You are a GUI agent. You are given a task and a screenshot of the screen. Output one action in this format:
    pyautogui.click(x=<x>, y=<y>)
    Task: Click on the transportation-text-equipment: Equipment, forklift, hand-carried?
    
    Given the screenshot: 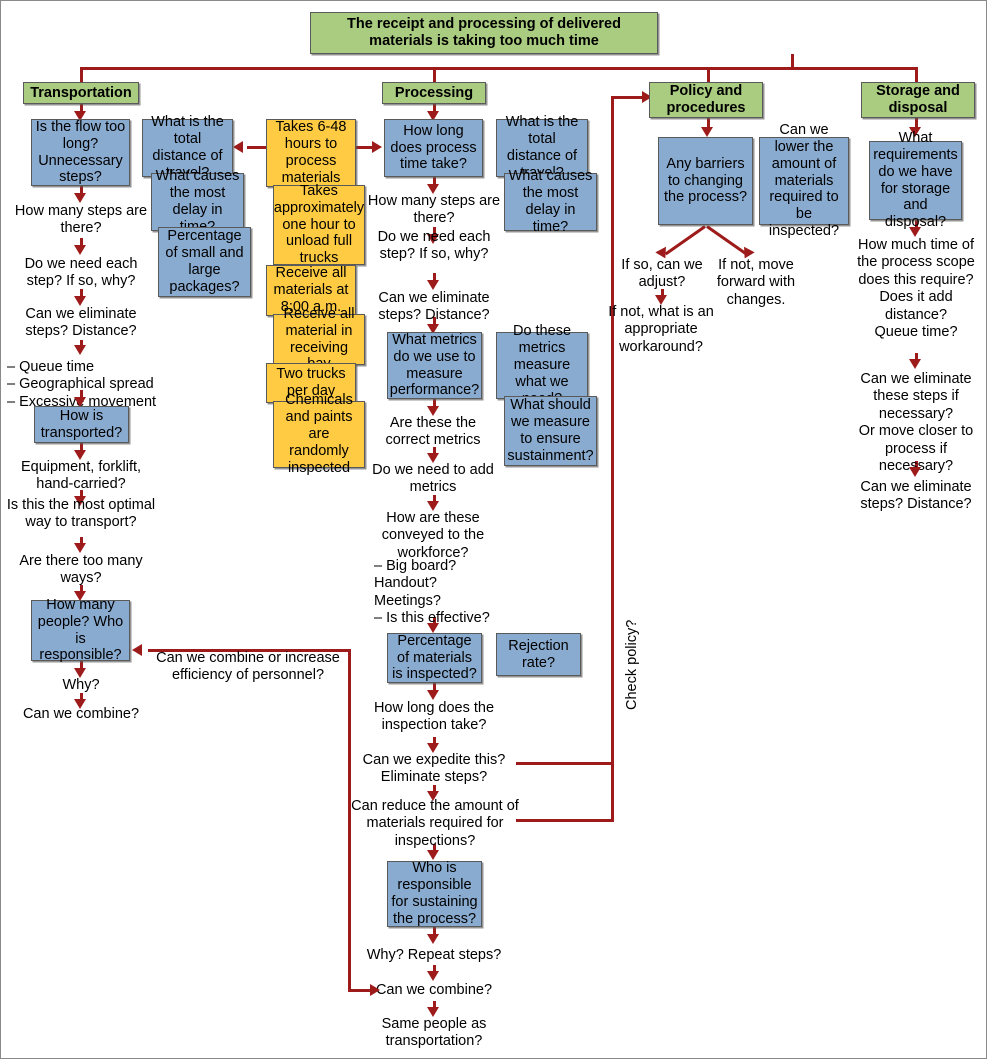 What is the action you would take?
    pyautogui.click(x=81, y=476)
    